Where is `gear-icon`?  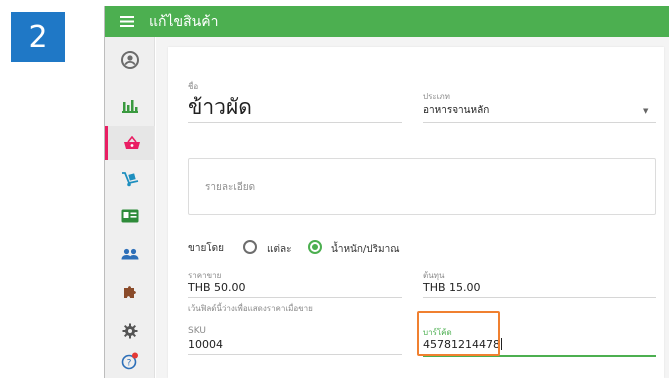 gear-icon is located at coordinates (130, 331).